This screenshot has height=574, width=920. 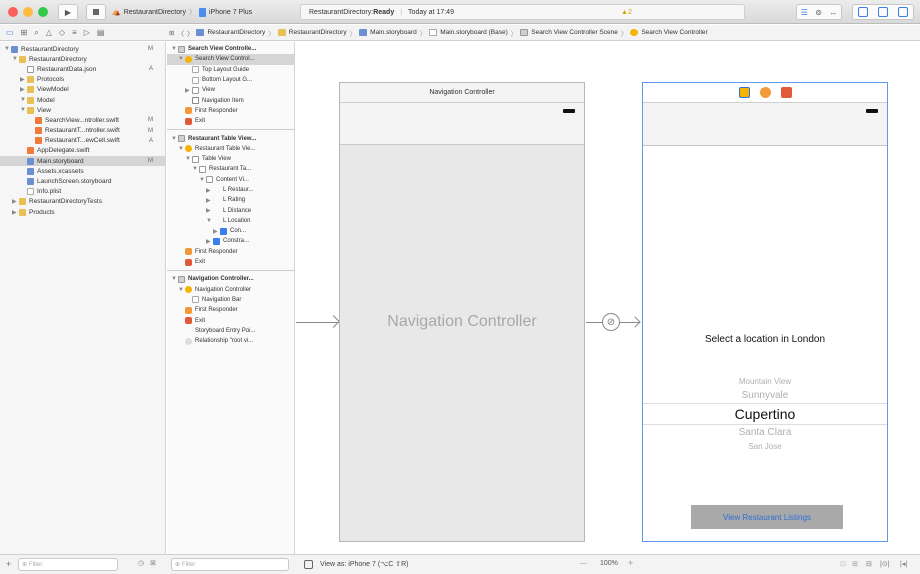 What do you see at coordinates (171, 33) in the screenshot?
I see `related-items-icon: ⊞` at bounding box center [171, 33].